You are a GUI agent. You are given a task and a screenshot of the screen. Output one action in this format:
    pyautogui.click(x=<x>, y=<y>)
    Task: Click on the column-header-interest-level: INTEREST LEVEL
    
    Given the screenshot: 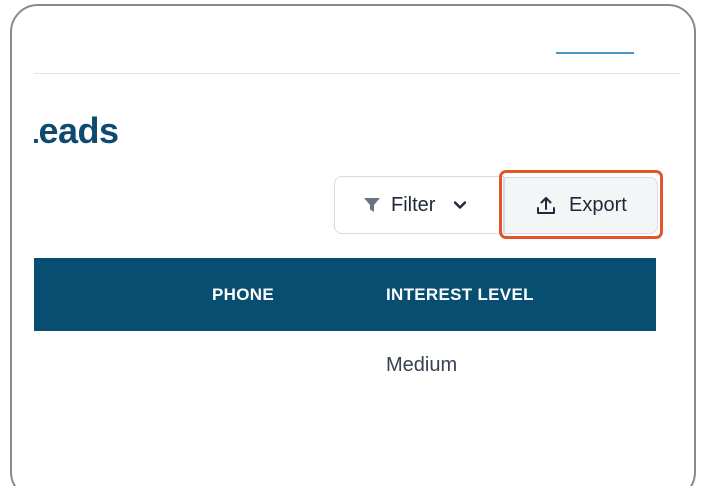 What is the action you would take?
    pyautogui.click(x=460, y=294)
    